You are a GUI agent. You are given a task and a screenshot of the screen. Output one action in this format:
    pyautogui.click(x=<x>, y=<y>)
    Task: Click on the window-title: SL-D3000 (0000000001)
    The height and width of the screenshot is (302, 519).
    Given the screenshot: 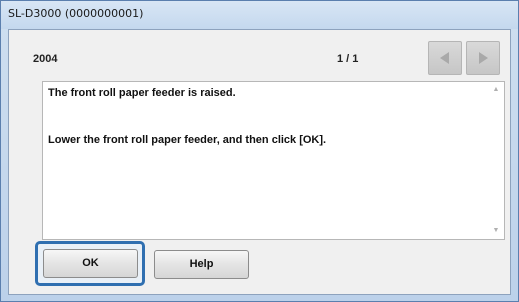 What is the action you would take?
    pyautogui.click(x=76, y=13)
    